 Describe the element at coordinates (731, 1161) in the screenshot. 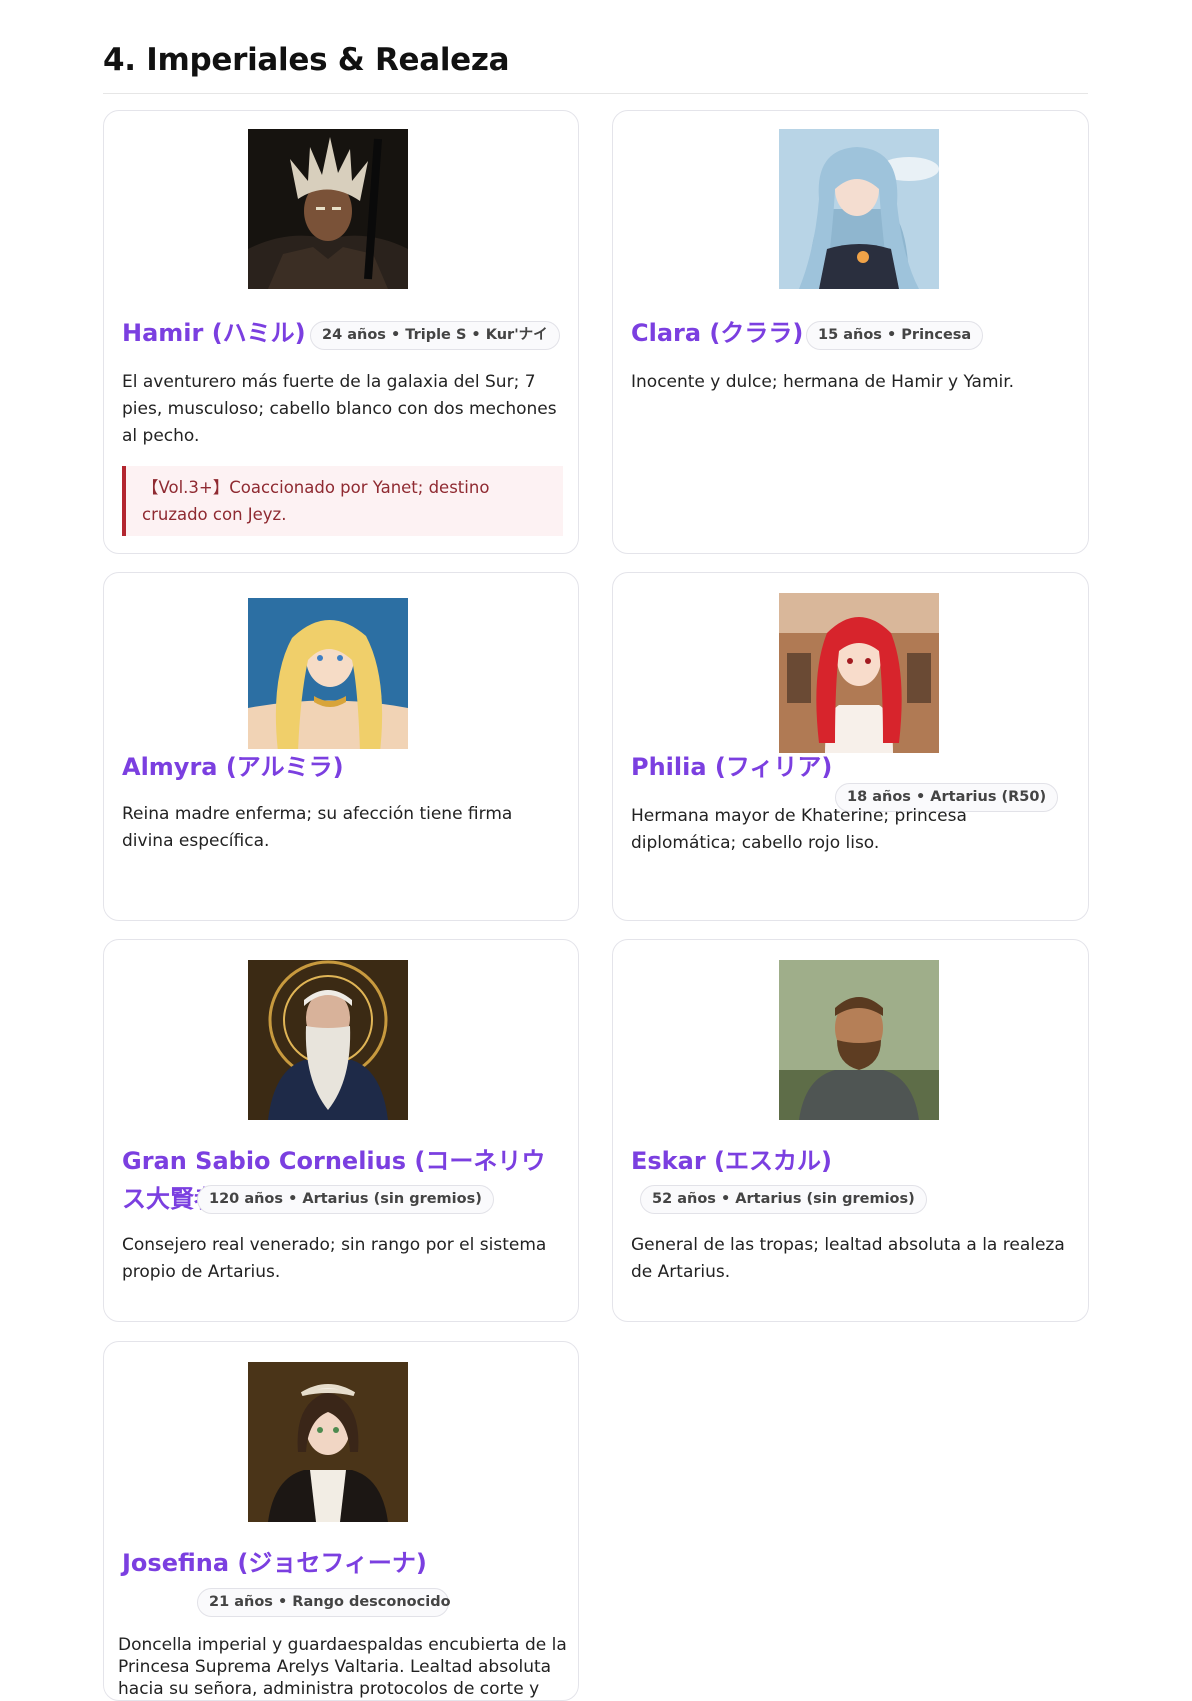

I see `character-name: Eskar (エスカル)` at that location.